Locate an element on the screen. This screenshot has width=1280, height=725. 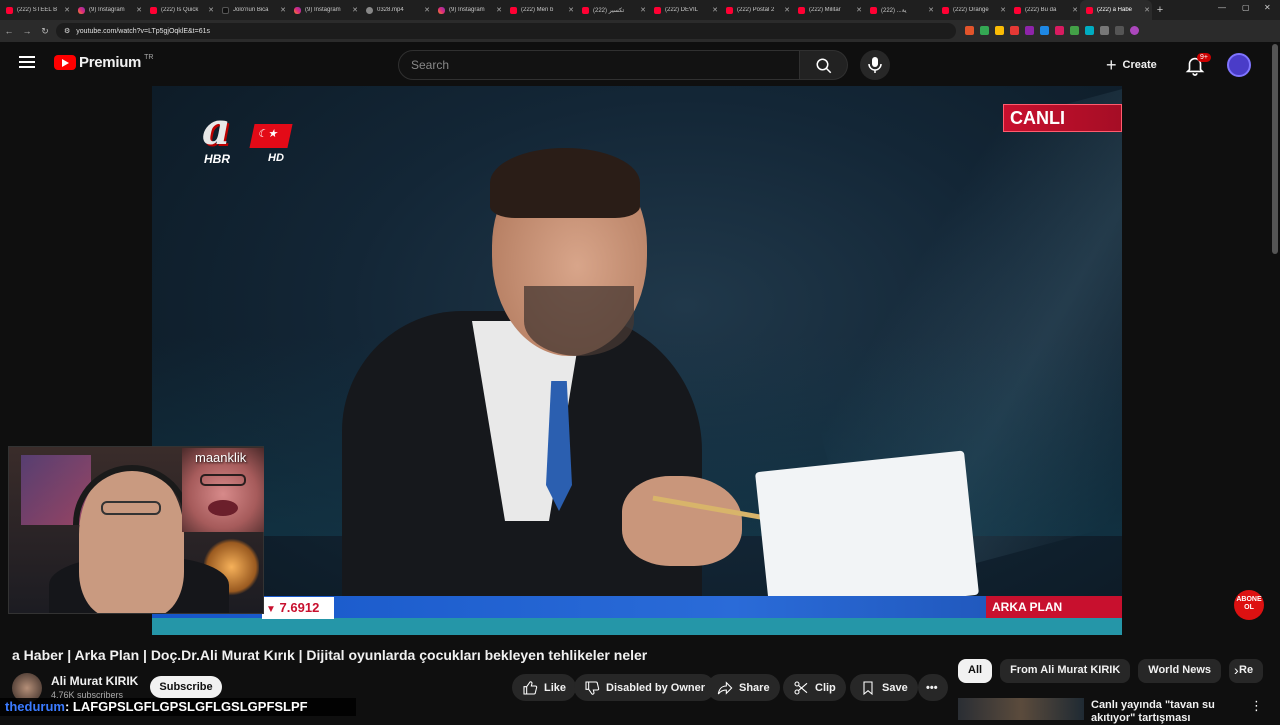
stream-chat-message: thedurum: LAFGPSLGFLGPSLGFLGSLGPFSLPF is located at coordinates (178, 707).